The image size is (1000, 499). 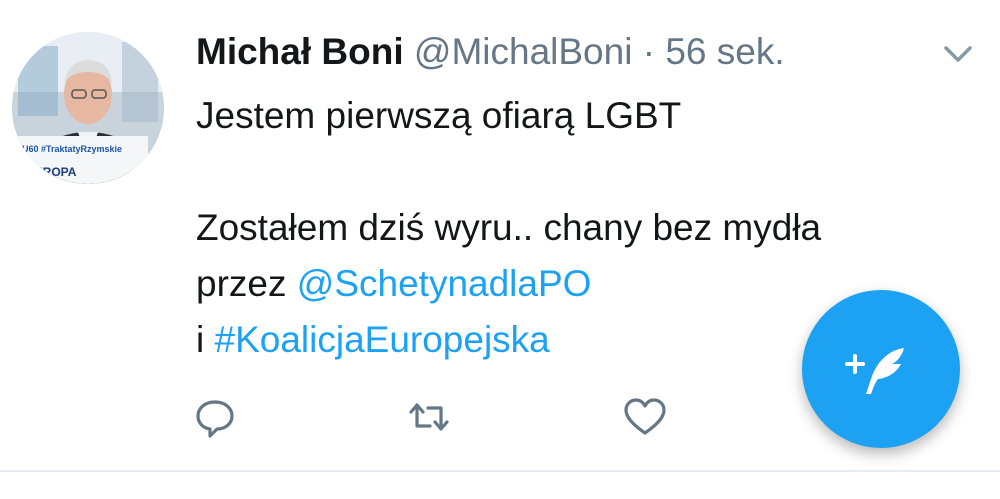 I want to click on tweet-line: i #KoalicjaEuropejska, so click(x=508, y=340).